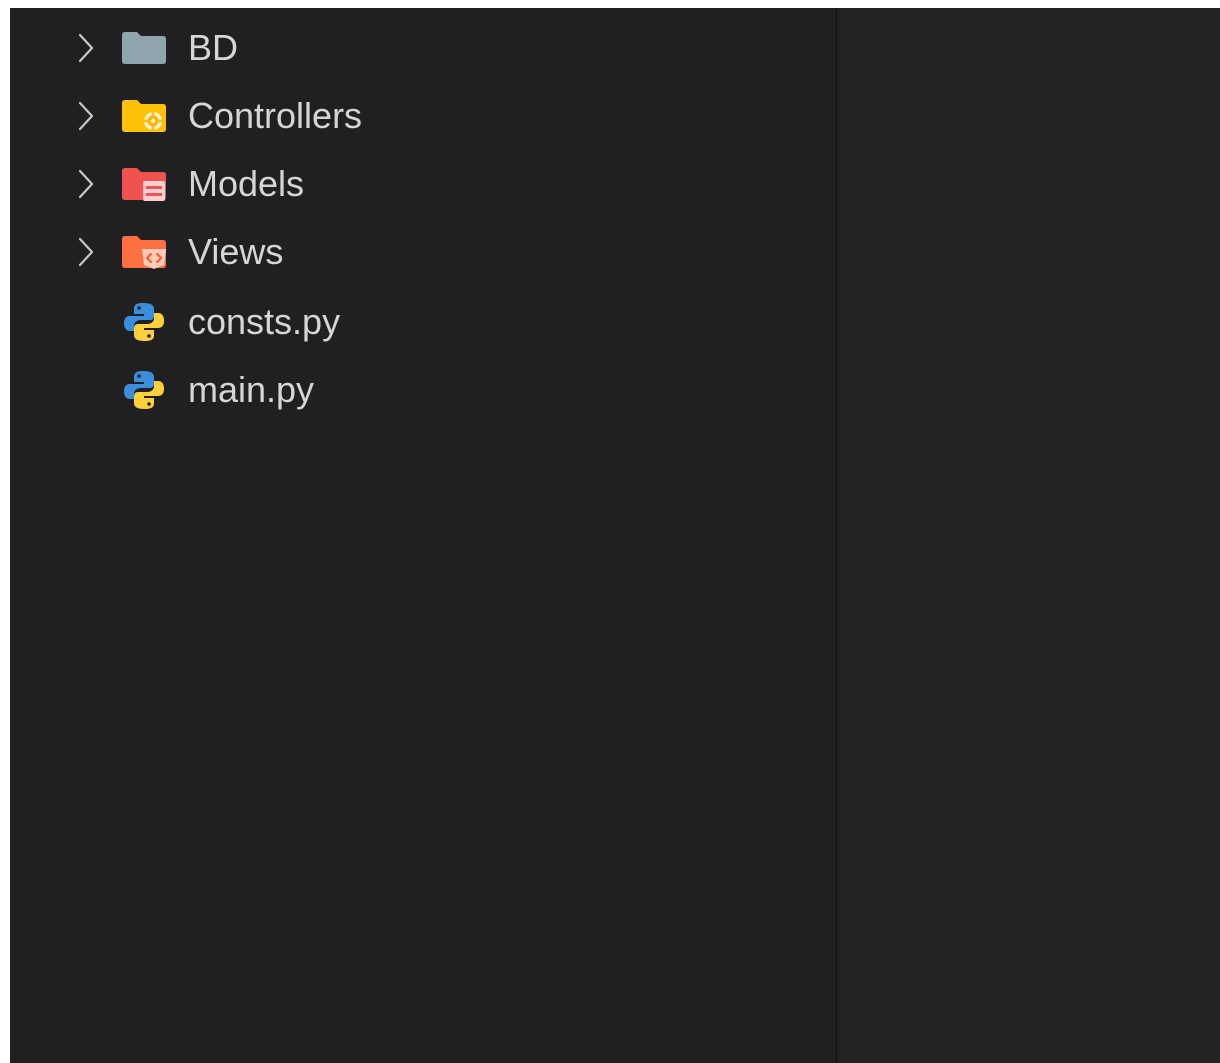  What do you see at coordinates (144, 116) in the screenshot?
I see `folder-controllers-icon` at bounding box center [144, 116].